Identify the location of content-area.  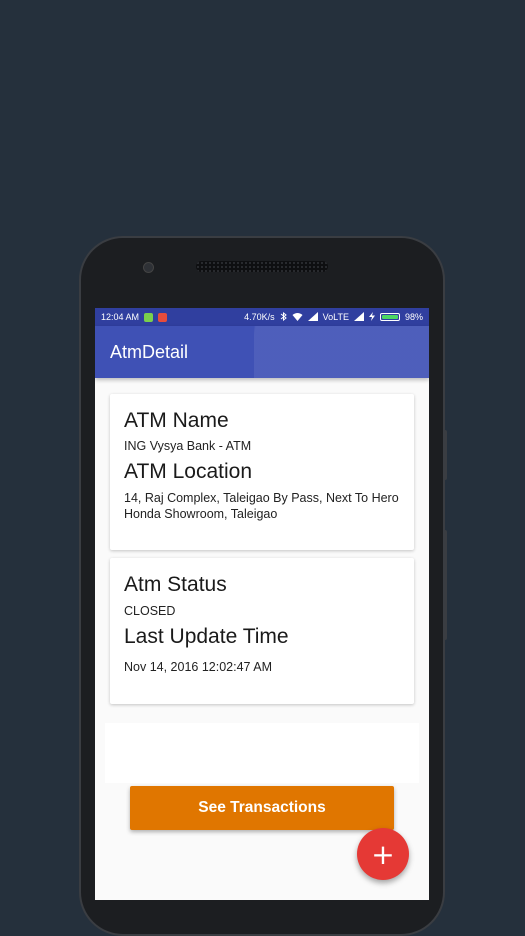
(262, 753).